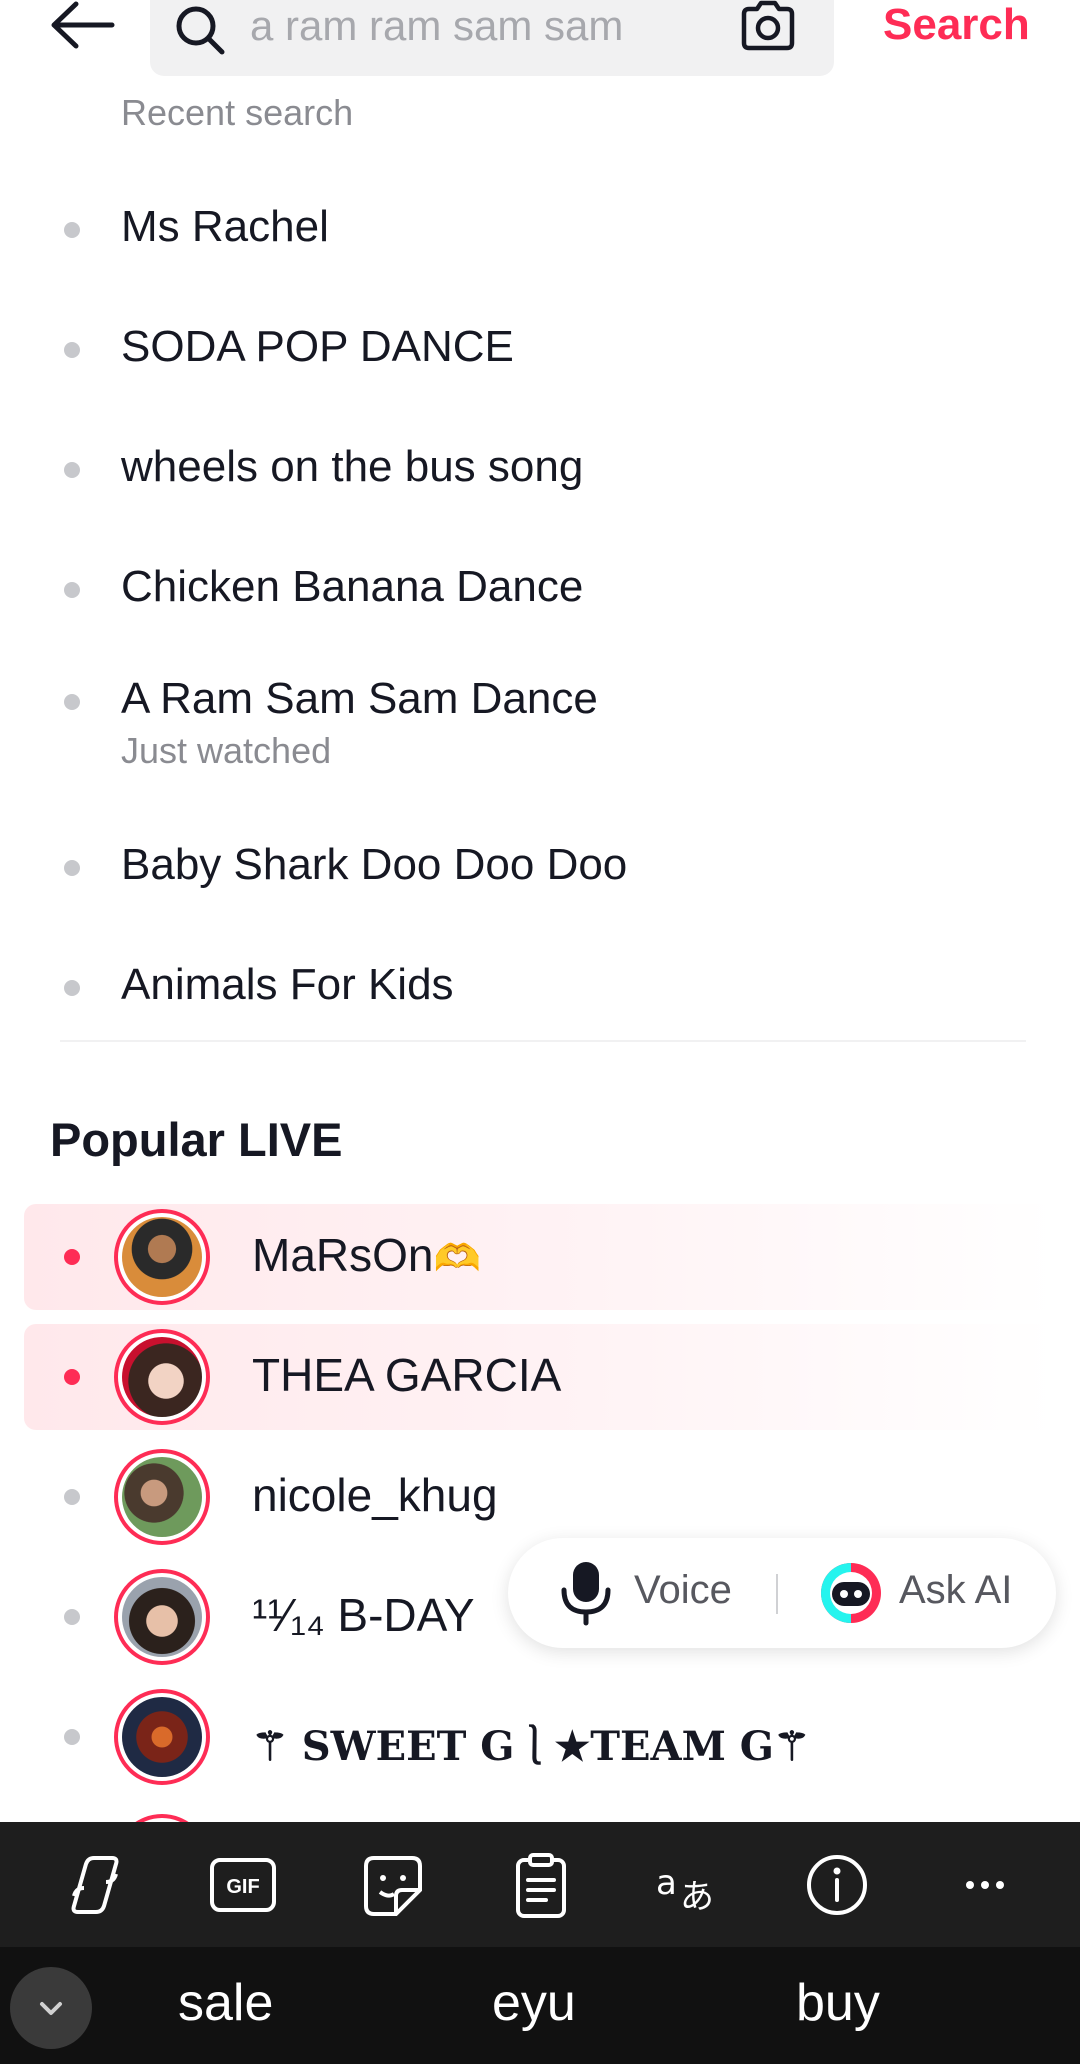 The image size is (1080, 2064). Describe the element at coordinates (985, 1885) in the screenshot. I see `more-icon` at that location.